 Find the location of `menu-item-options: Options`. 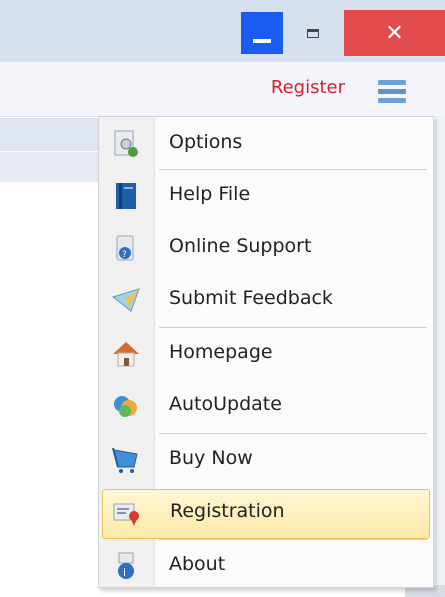

menu-item-options: Options is located at coordinates (266, 145).